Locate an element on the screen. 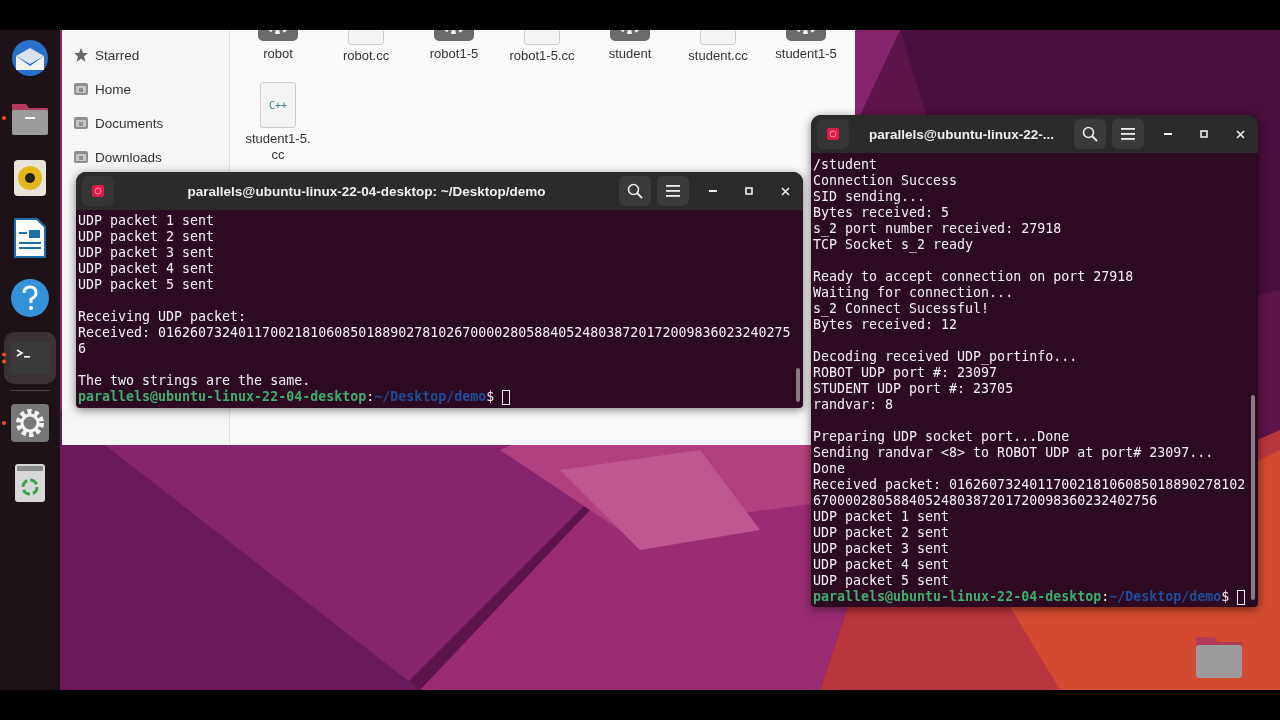  source-file-icon: C++ is located at coordinates (278, 105).